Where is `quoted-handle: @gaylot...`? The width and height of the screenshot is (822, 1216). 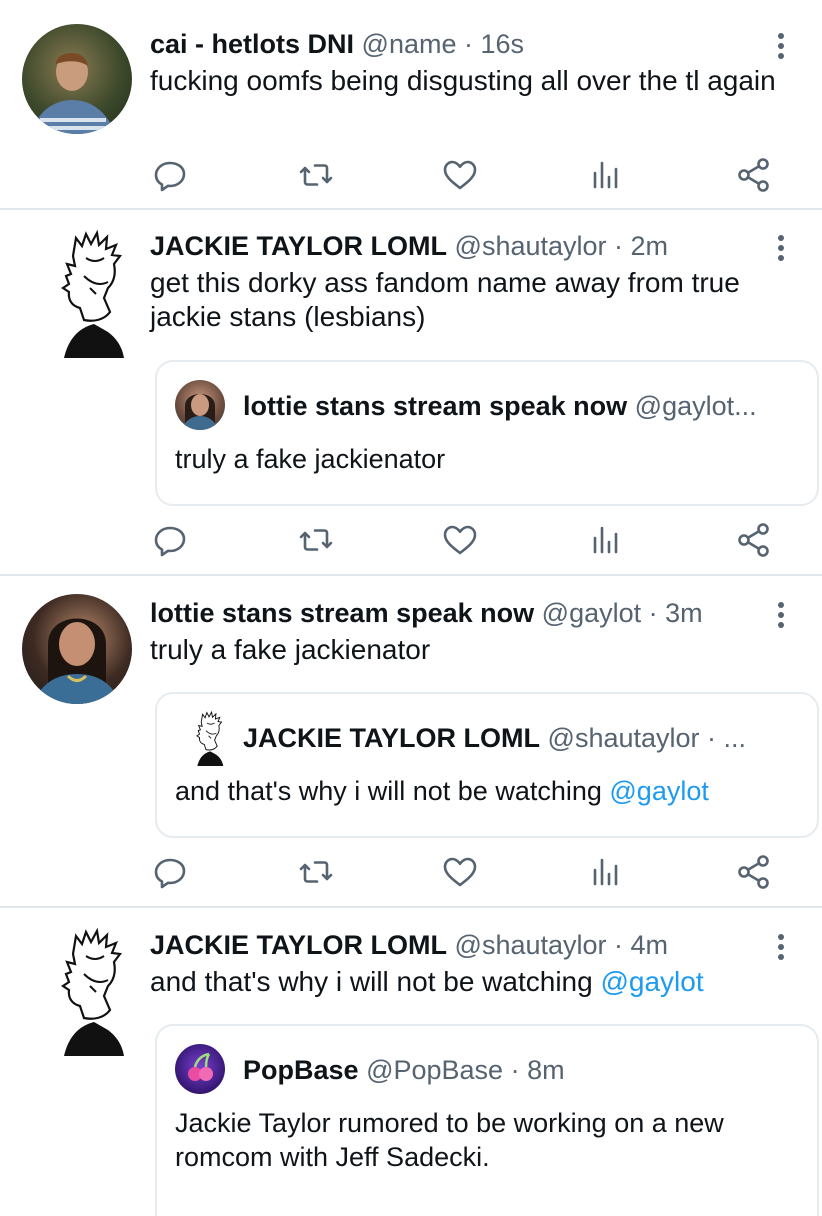 quoted-handle: @gaylot... is located at coordinates (695, 406).